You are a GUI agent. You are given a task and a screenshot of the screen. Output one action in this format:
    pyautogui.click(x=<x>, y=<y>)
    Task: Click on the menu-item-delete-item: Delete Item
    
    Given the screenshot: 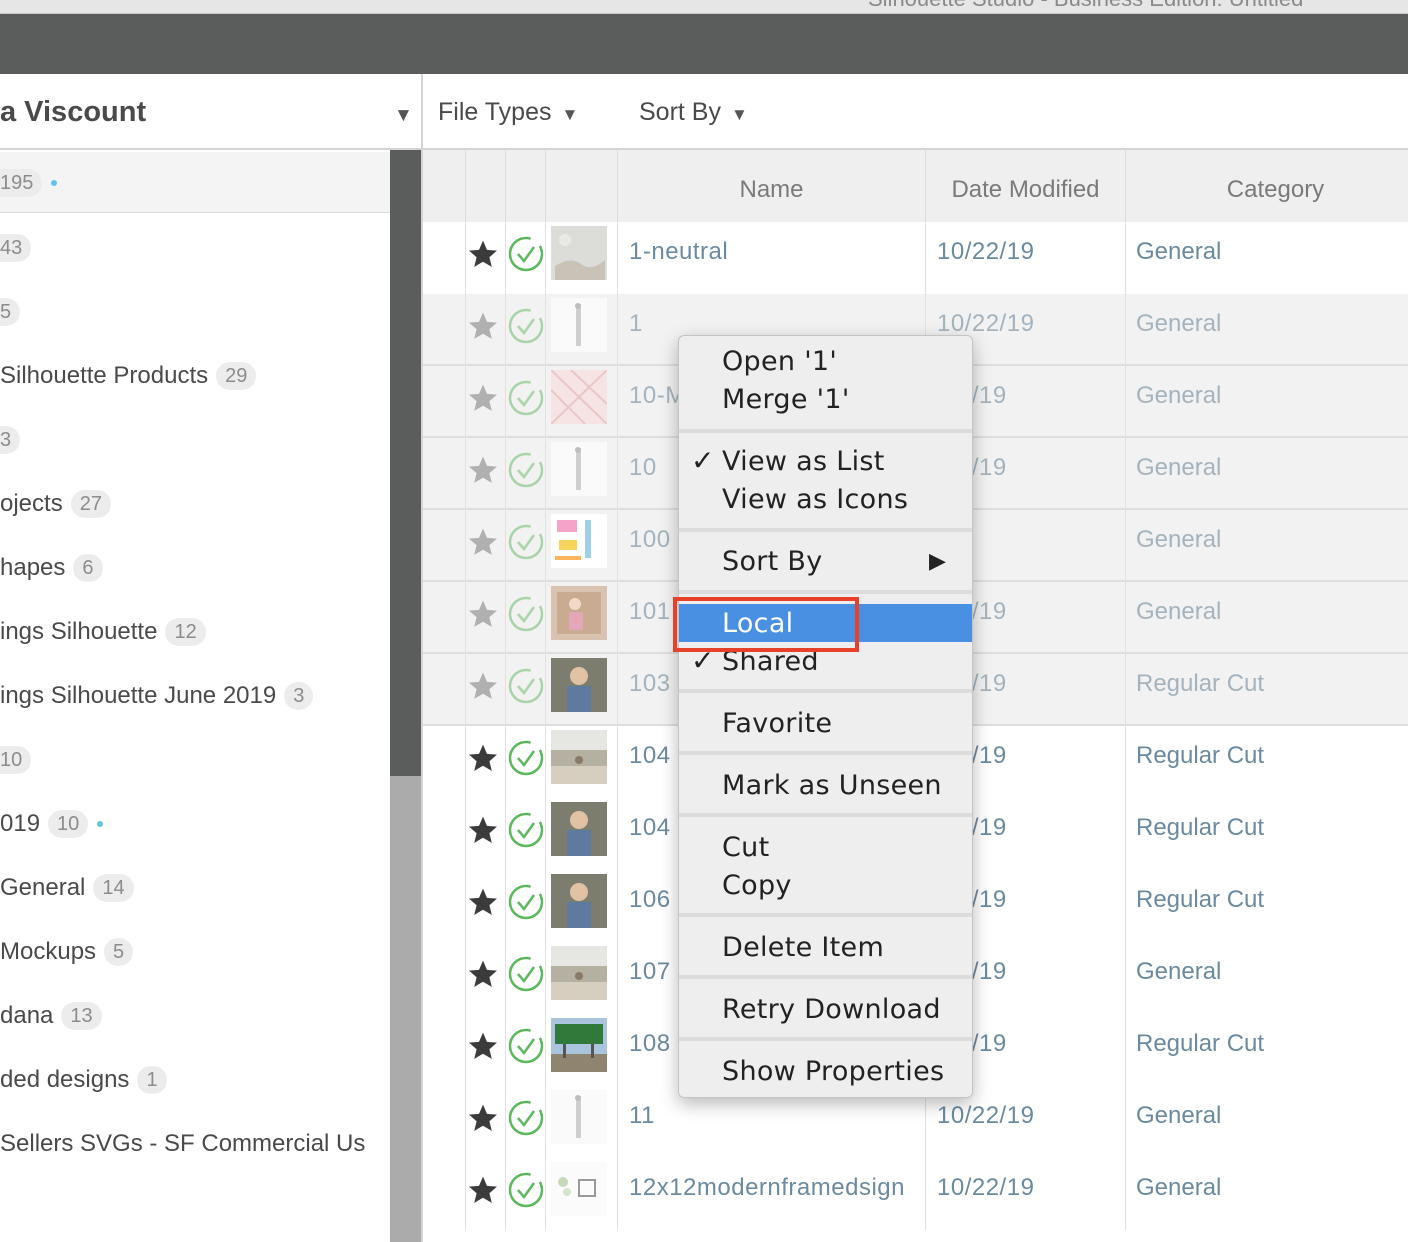 What is the action you would take?
    pyautogui.click(x=803, y=947)
    